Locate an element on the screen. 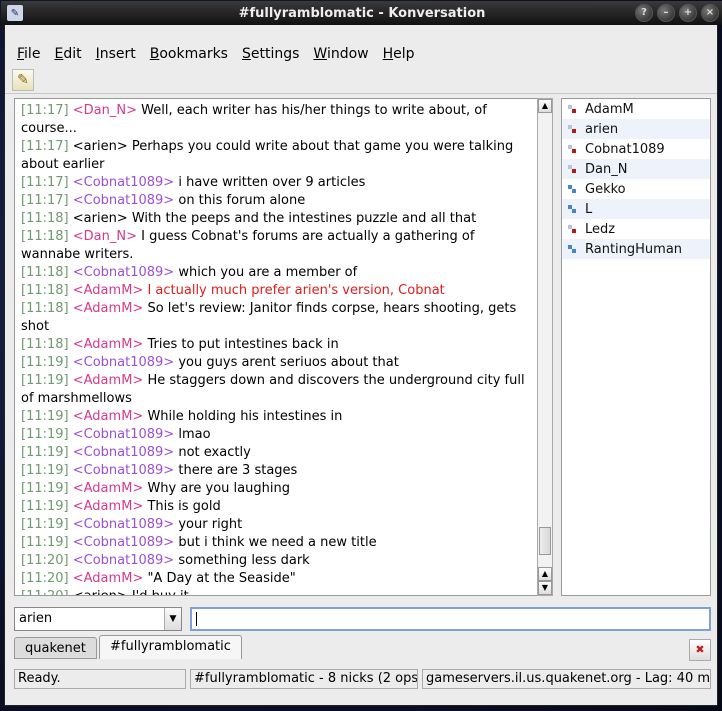 This screenshot has width=722, height=711. scroll-up-lower-icon: ▲ is located at coordinates (545, 574).